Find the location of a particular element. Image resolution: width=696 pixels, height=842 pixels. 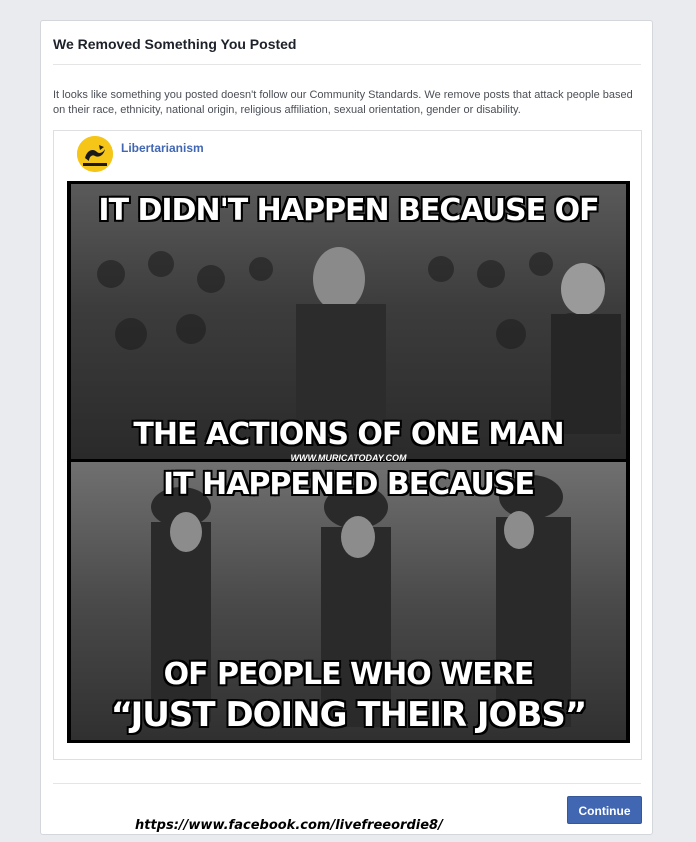

source-url: https://www.facebook.com/livefreeordie8/ is located at coordinates (289, 825).